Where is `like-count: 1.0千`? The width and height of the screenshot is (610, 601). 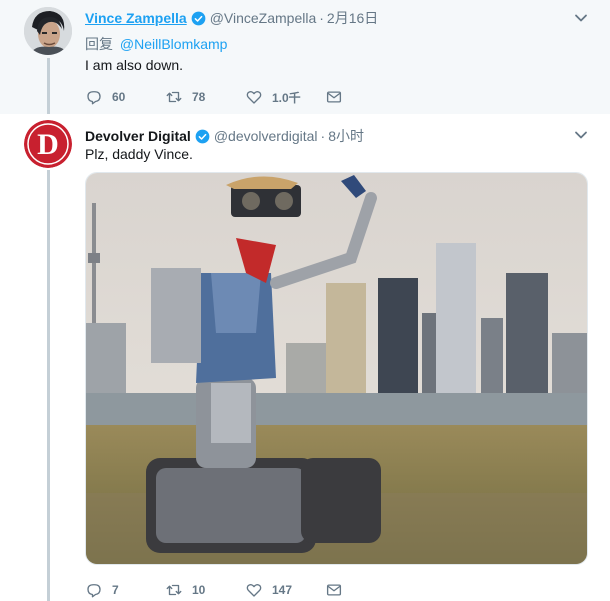
like-count: 1.0千 is located at coordinates (286, 97).